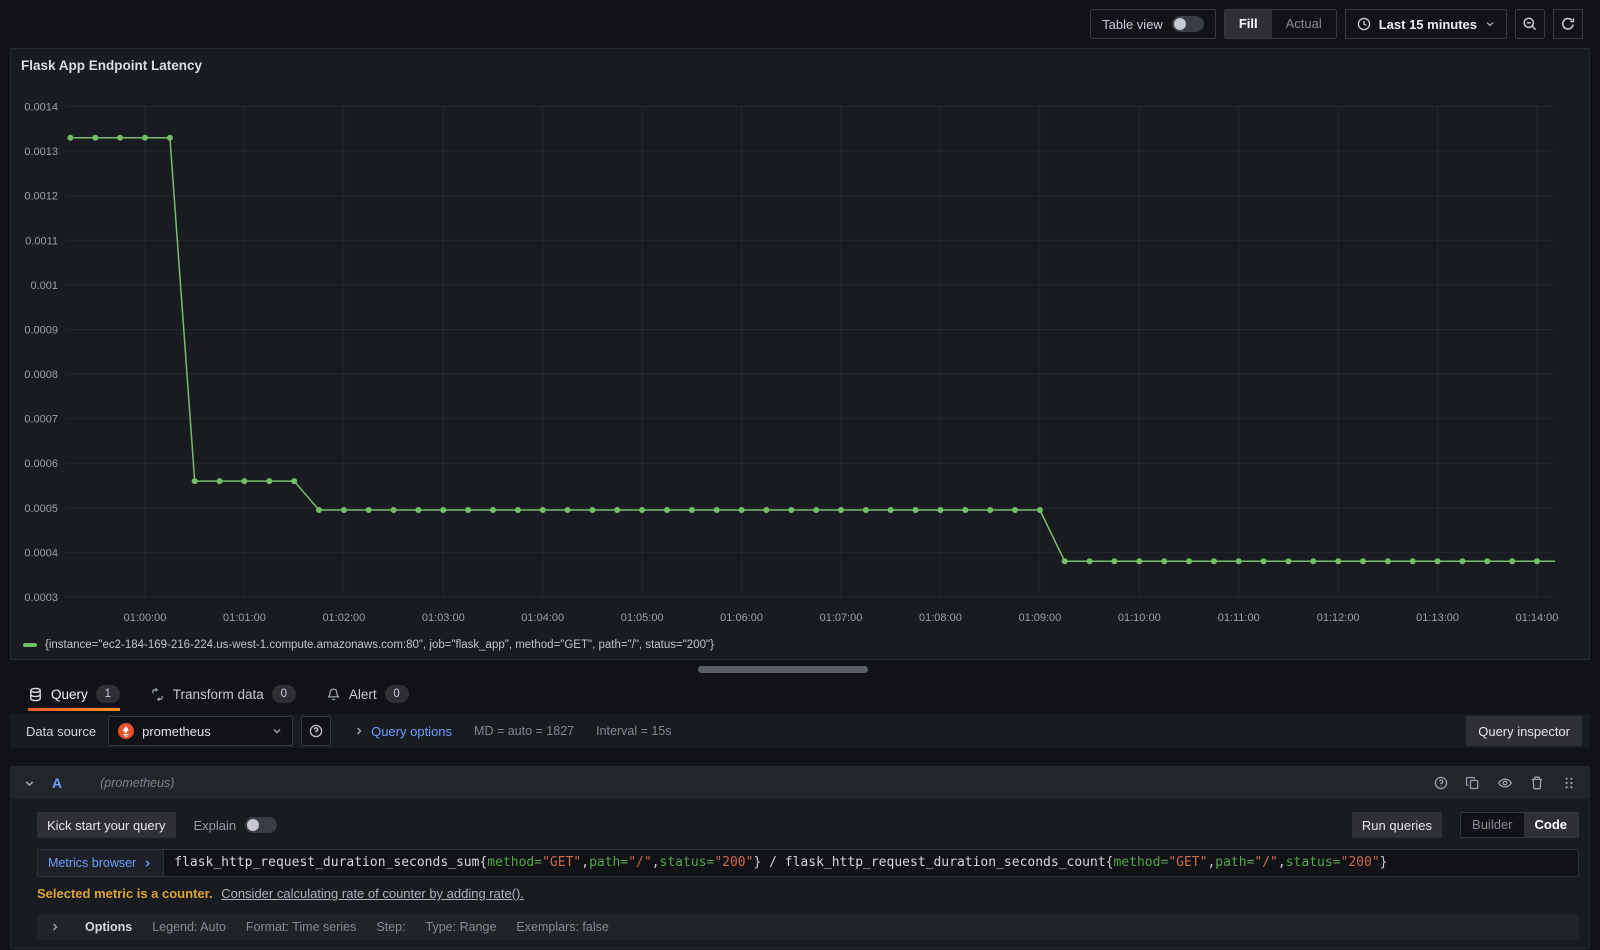 This screenshot has width=1600, height=950. Describe the element at coordinates (1139, 618) in the screenshot. I see `svg-text: 01:10:00` at that location.